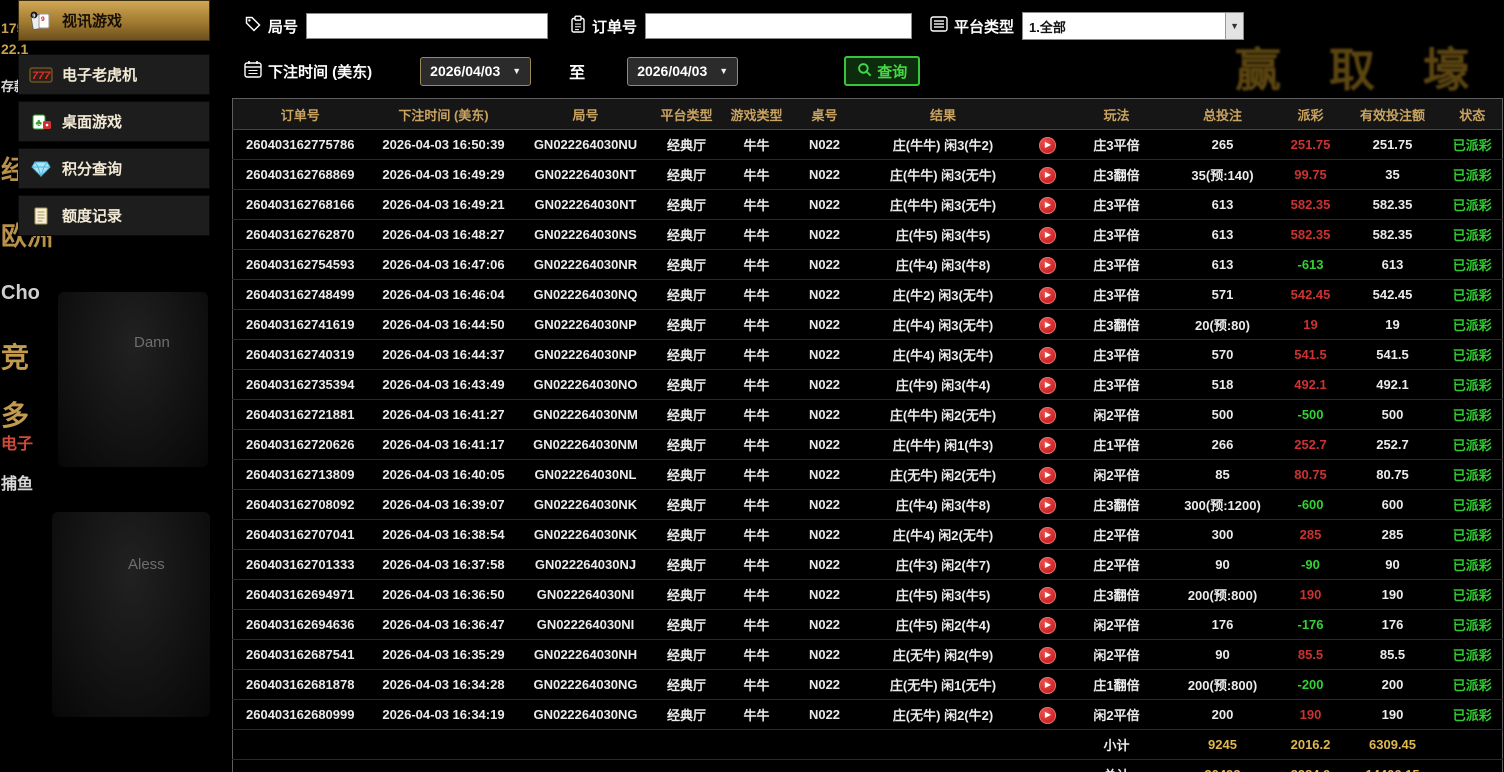 The image size is (1504, 772). What do you see at coordinates (615, 27) in the screenshot?
I see `order-number-label: 订单号` at bounding box center [615, 27].